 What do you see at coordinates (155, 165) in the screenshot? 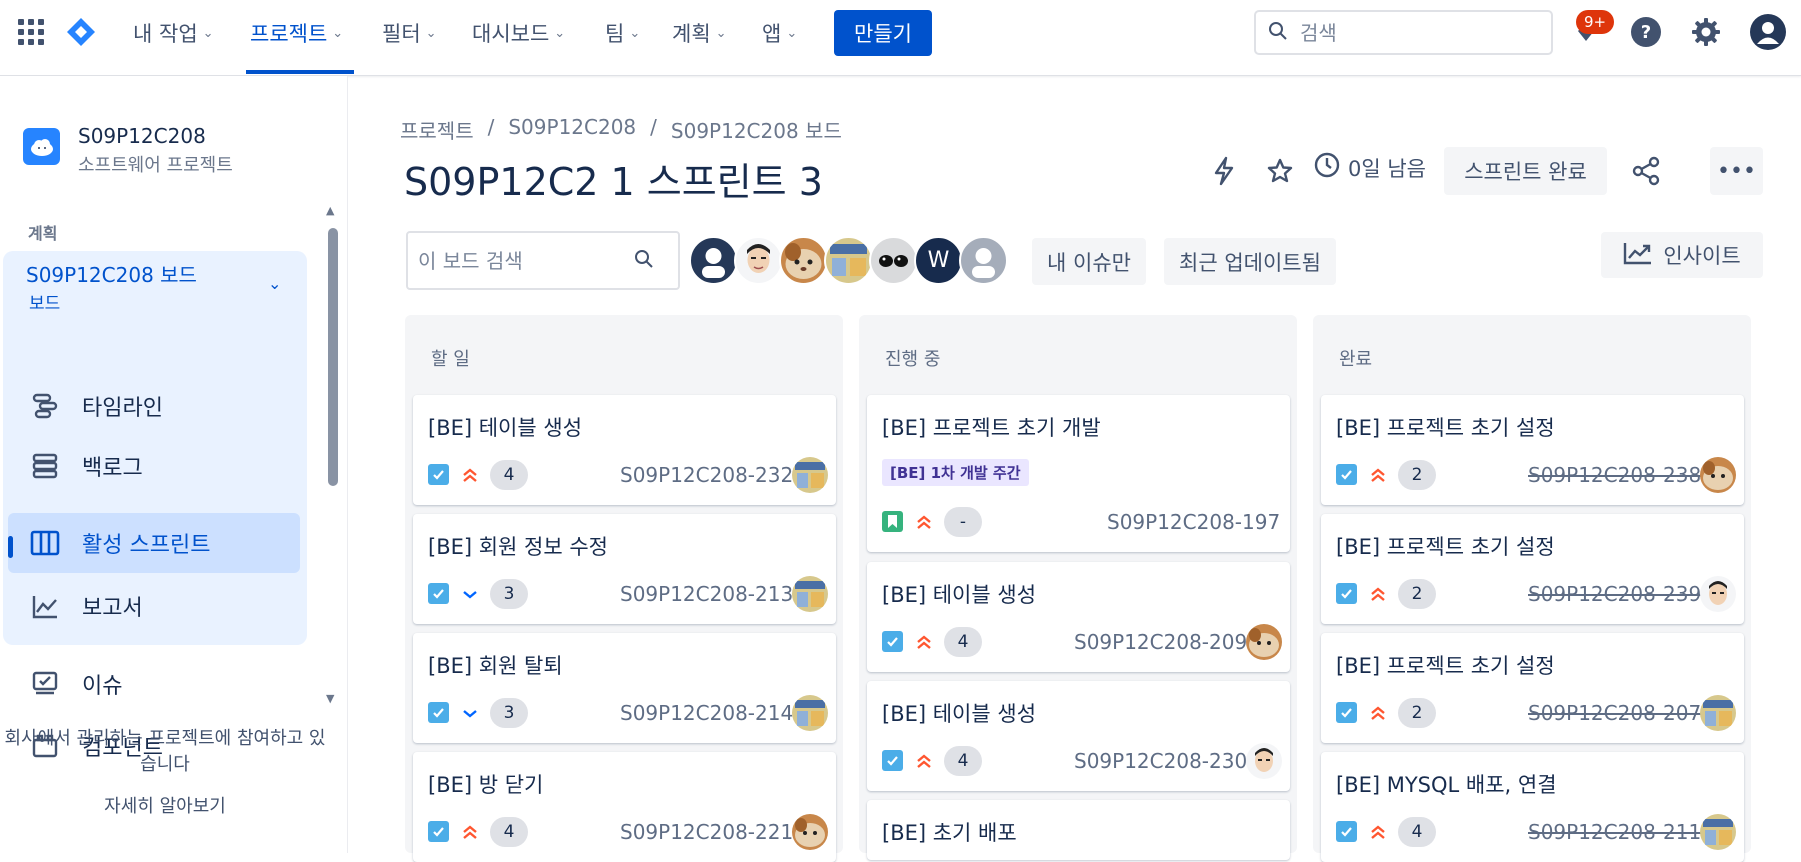
I see `project-type: 소프트웨어 프로젝트` at bounding box center [155, 165].